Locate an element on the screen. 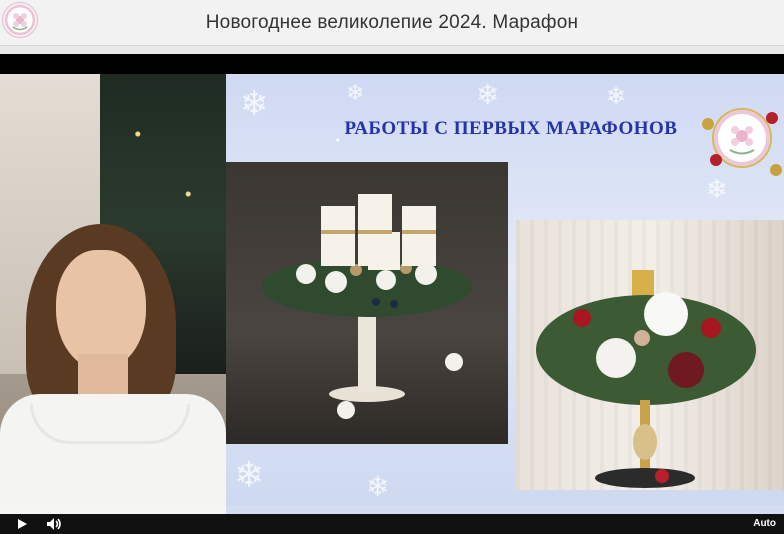 The image size is (784, 534). site-logo is located at coordinates (20, 20).